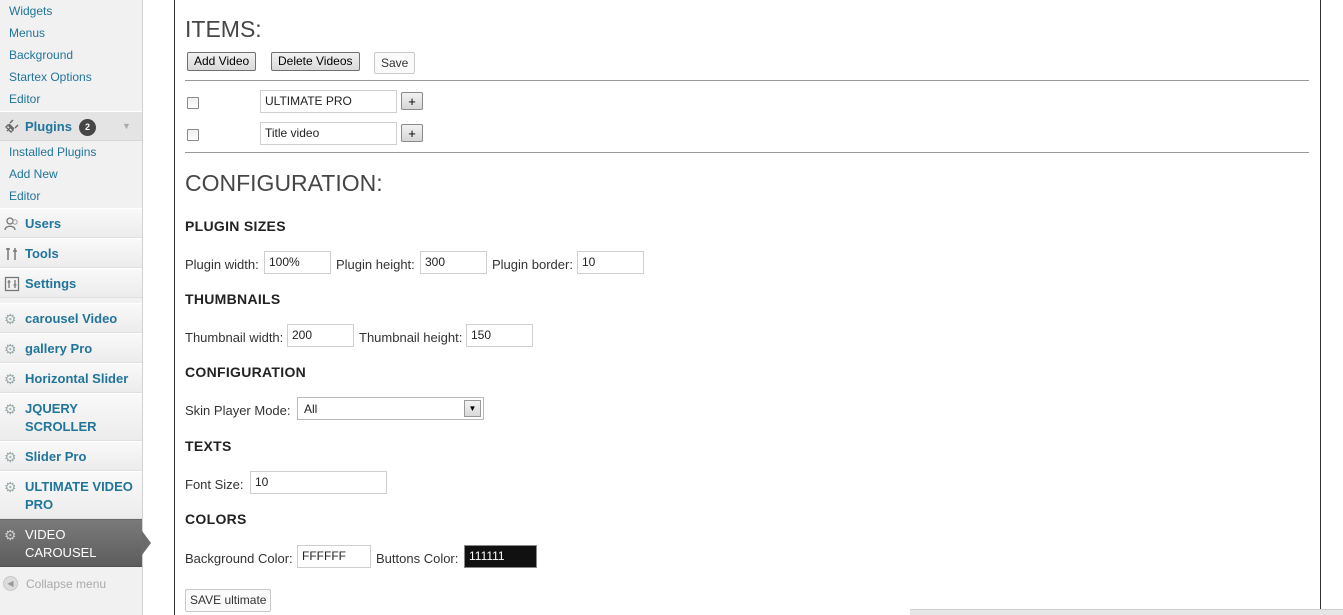  What do you see at coordinates (33, 174) in the screenshot?
I see `submenu-add-new: Add New` at bounding box center [33, 174].